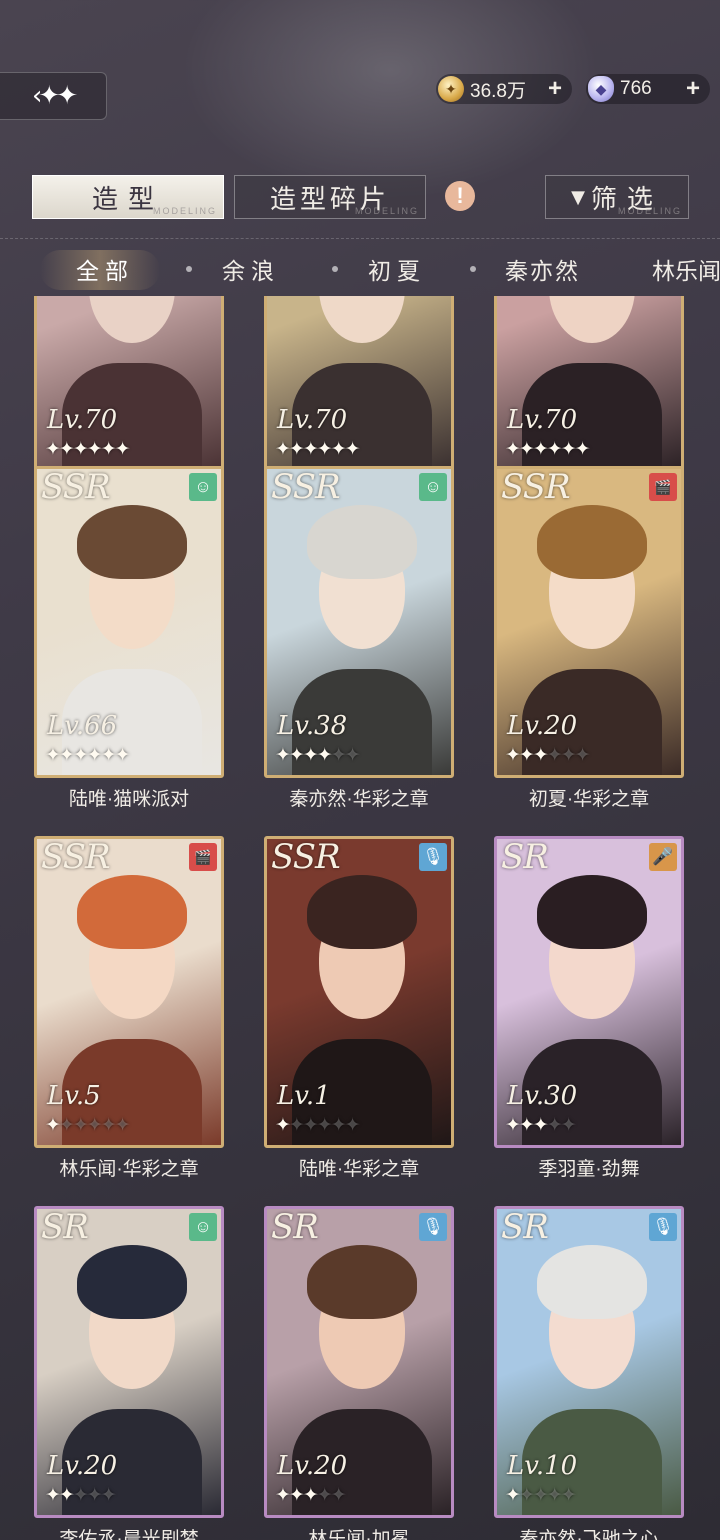 The width and height of the screenshot is (720, 1540). I want to click on tab-modeling-sub: MODELING, so click(184, 211).